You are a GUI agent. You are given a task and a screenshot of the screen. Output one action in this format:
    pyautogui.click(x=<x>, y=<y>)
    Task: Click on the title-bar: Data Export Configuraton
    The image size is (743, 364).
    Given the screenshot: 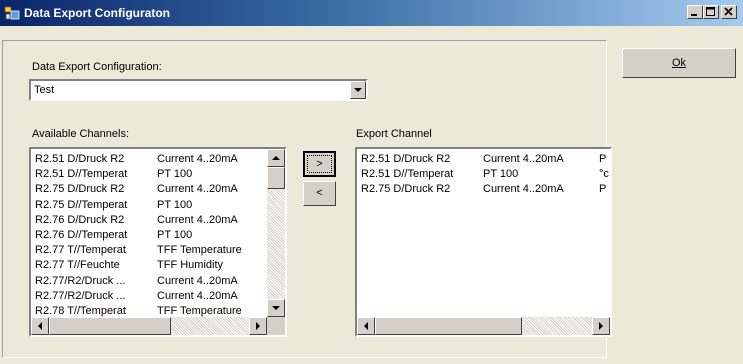 What is the action you would take?
    pyautogui.click(x=371, y=13)
    